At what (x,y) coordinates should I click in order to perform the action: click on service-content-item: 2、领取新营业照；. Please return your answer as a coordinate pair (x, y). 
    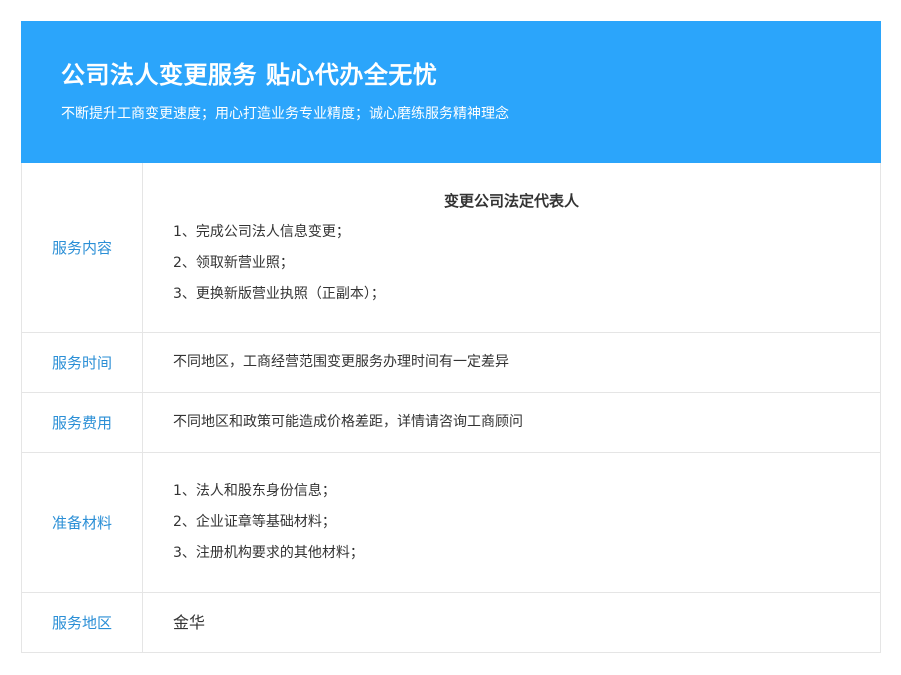
    Looking at the image, I should click on (233, 262).